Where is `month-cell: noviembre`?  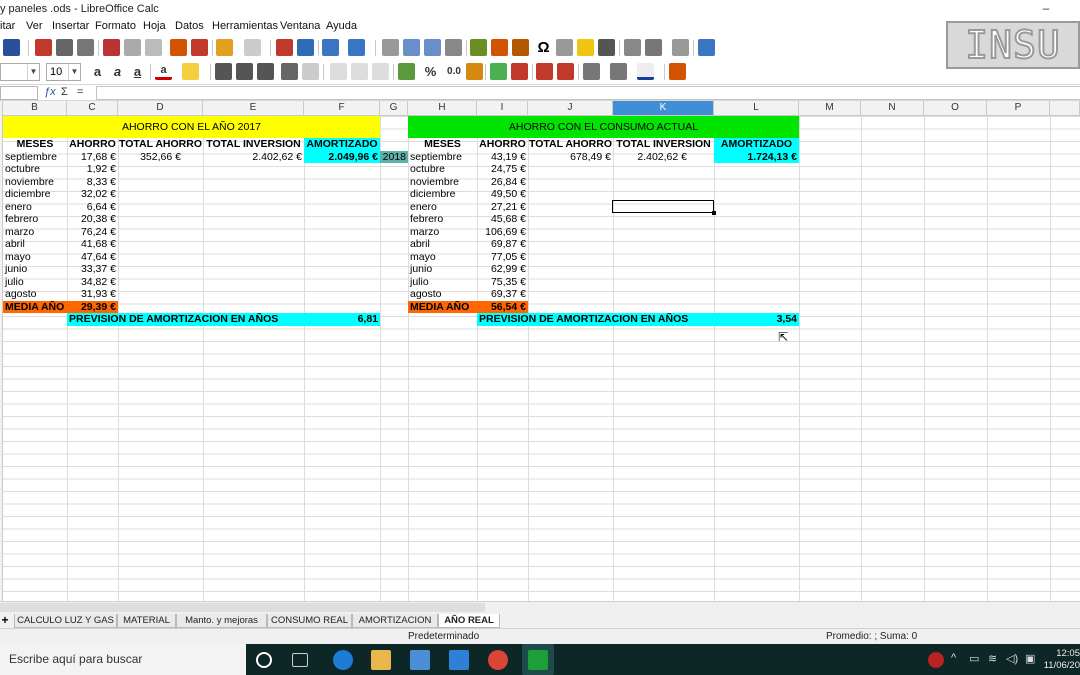 month-cell: noviembre is located at coordinates (442, 182).